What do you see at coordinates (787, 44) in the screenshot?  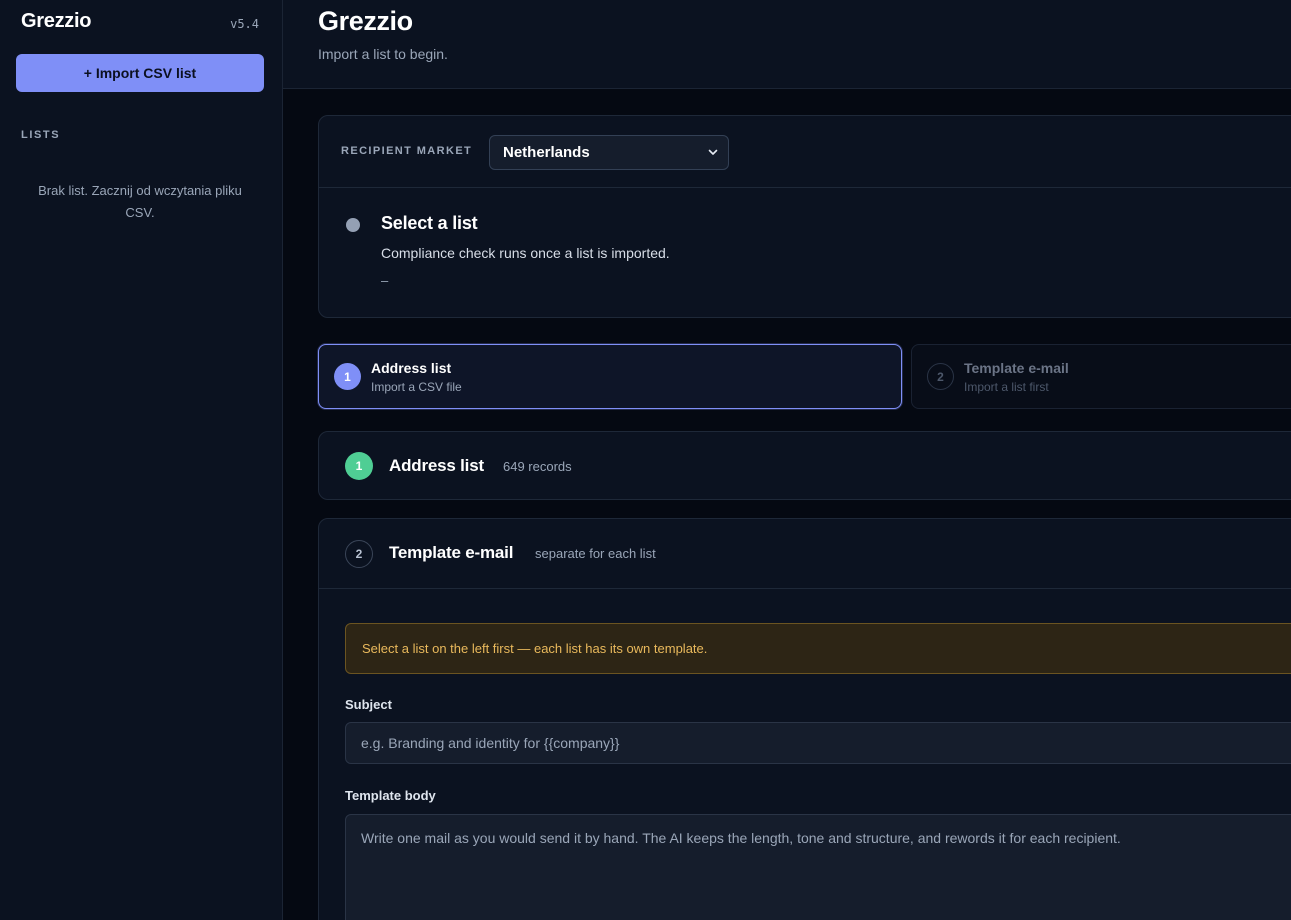 I see `page-header: Grezzio Import a list to begin.` at bounding box center [787, 44].